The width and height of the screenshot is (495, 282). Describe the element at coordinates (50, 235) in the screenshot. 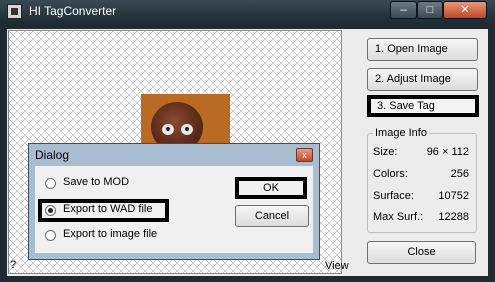

I see `radio-export-image` at that location.